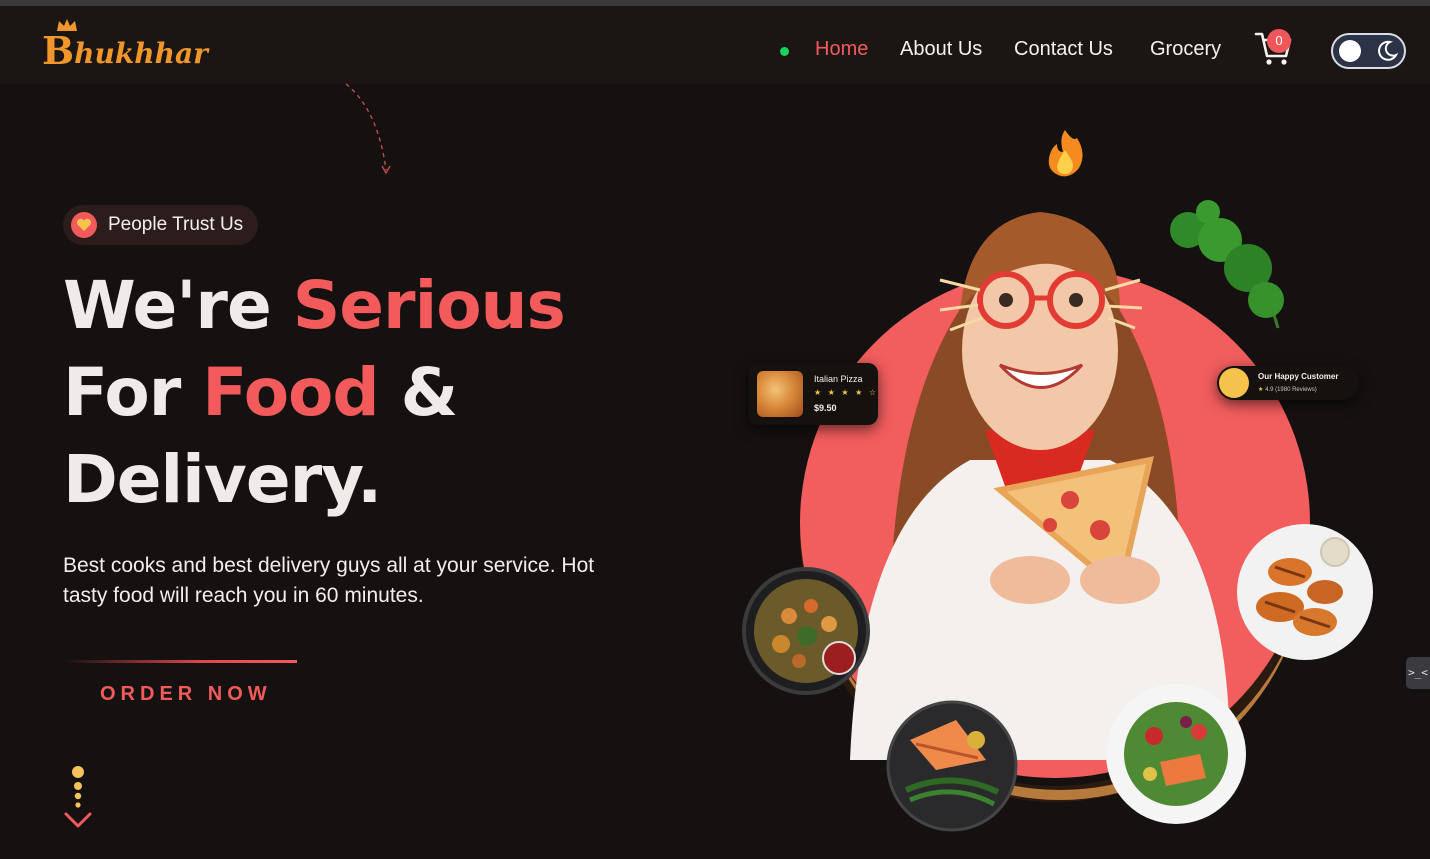 The image size is (1430, 859). What do you see at coordinates (1063, 49) in the screenshot?
I see `nav-link-contact-us: Contact Us` at bounding box center [1063, 49].